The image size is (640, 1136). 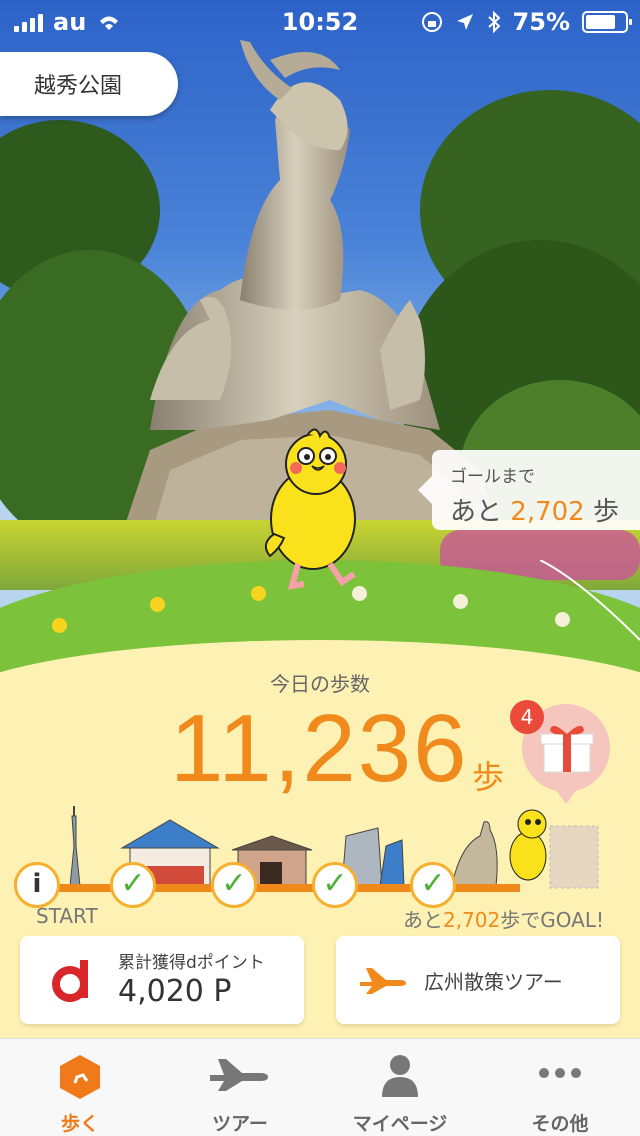 I want to click on tour-card: 広州散策ツアー, so click(x=478, y=980).